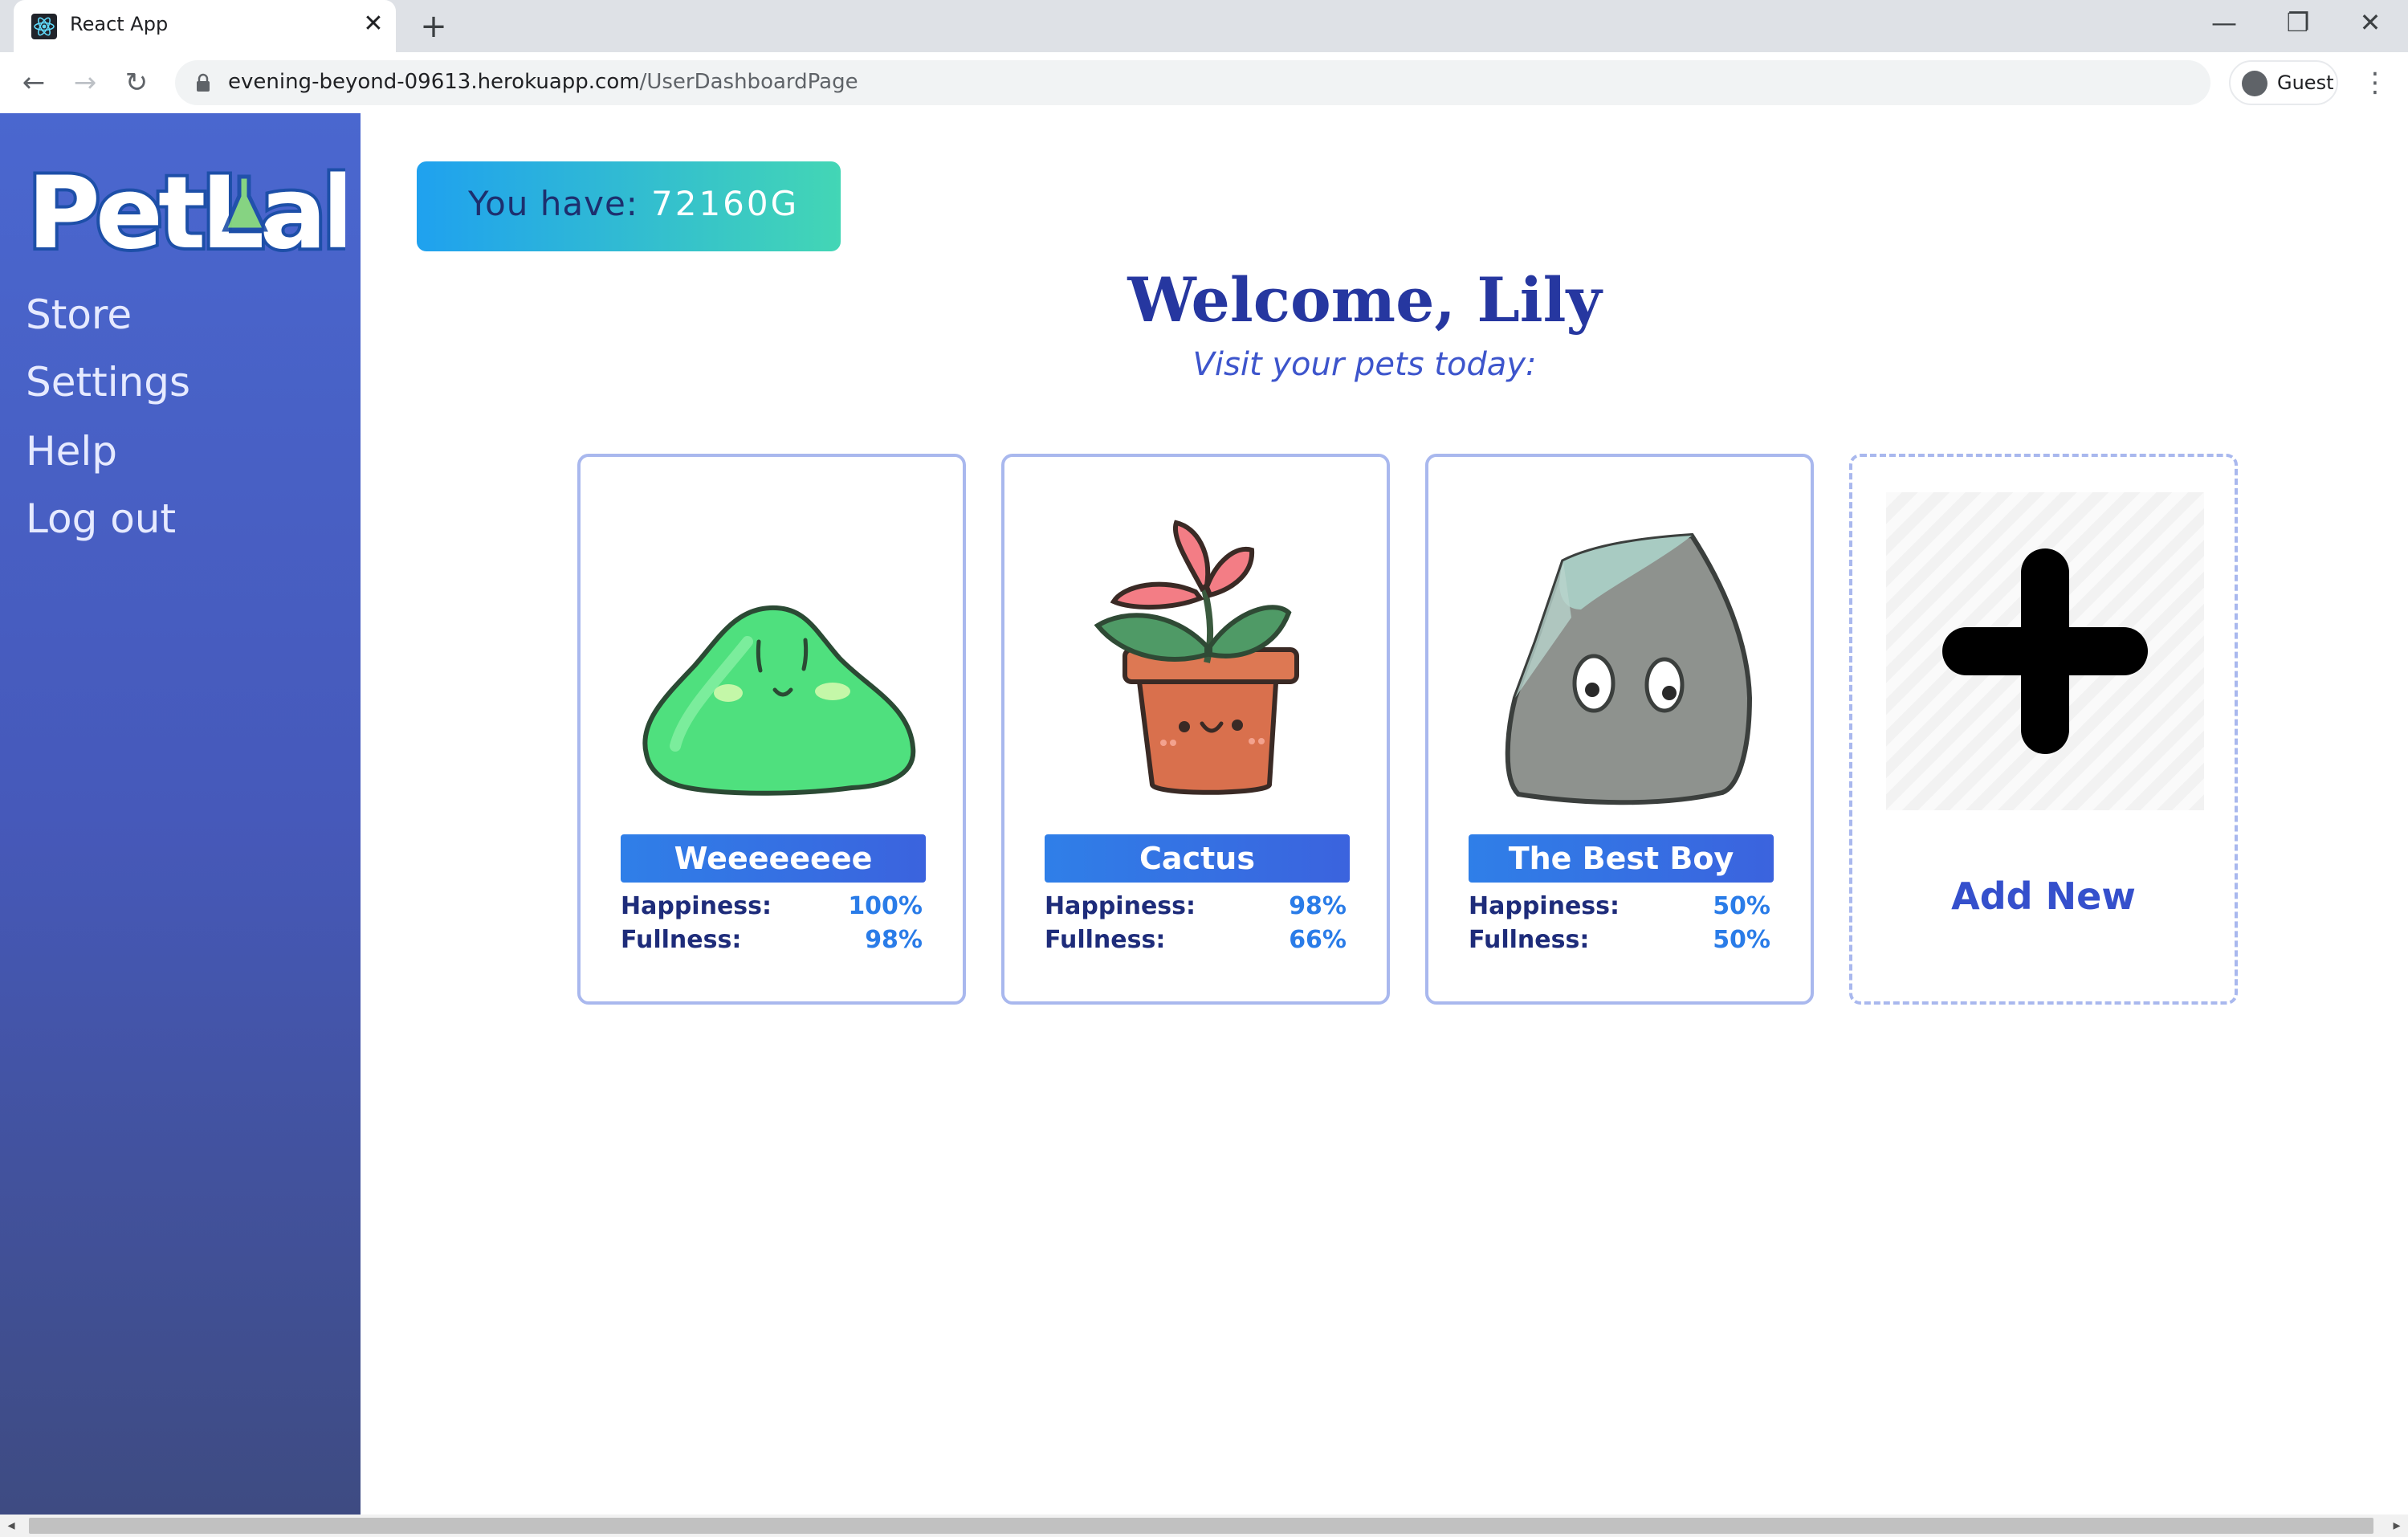 The height and width of the screenshot is (1537, 2408). Describe the element at coordinates (2370, 22) in the screenshot. I see `close-window-icon: ✕` at that location.